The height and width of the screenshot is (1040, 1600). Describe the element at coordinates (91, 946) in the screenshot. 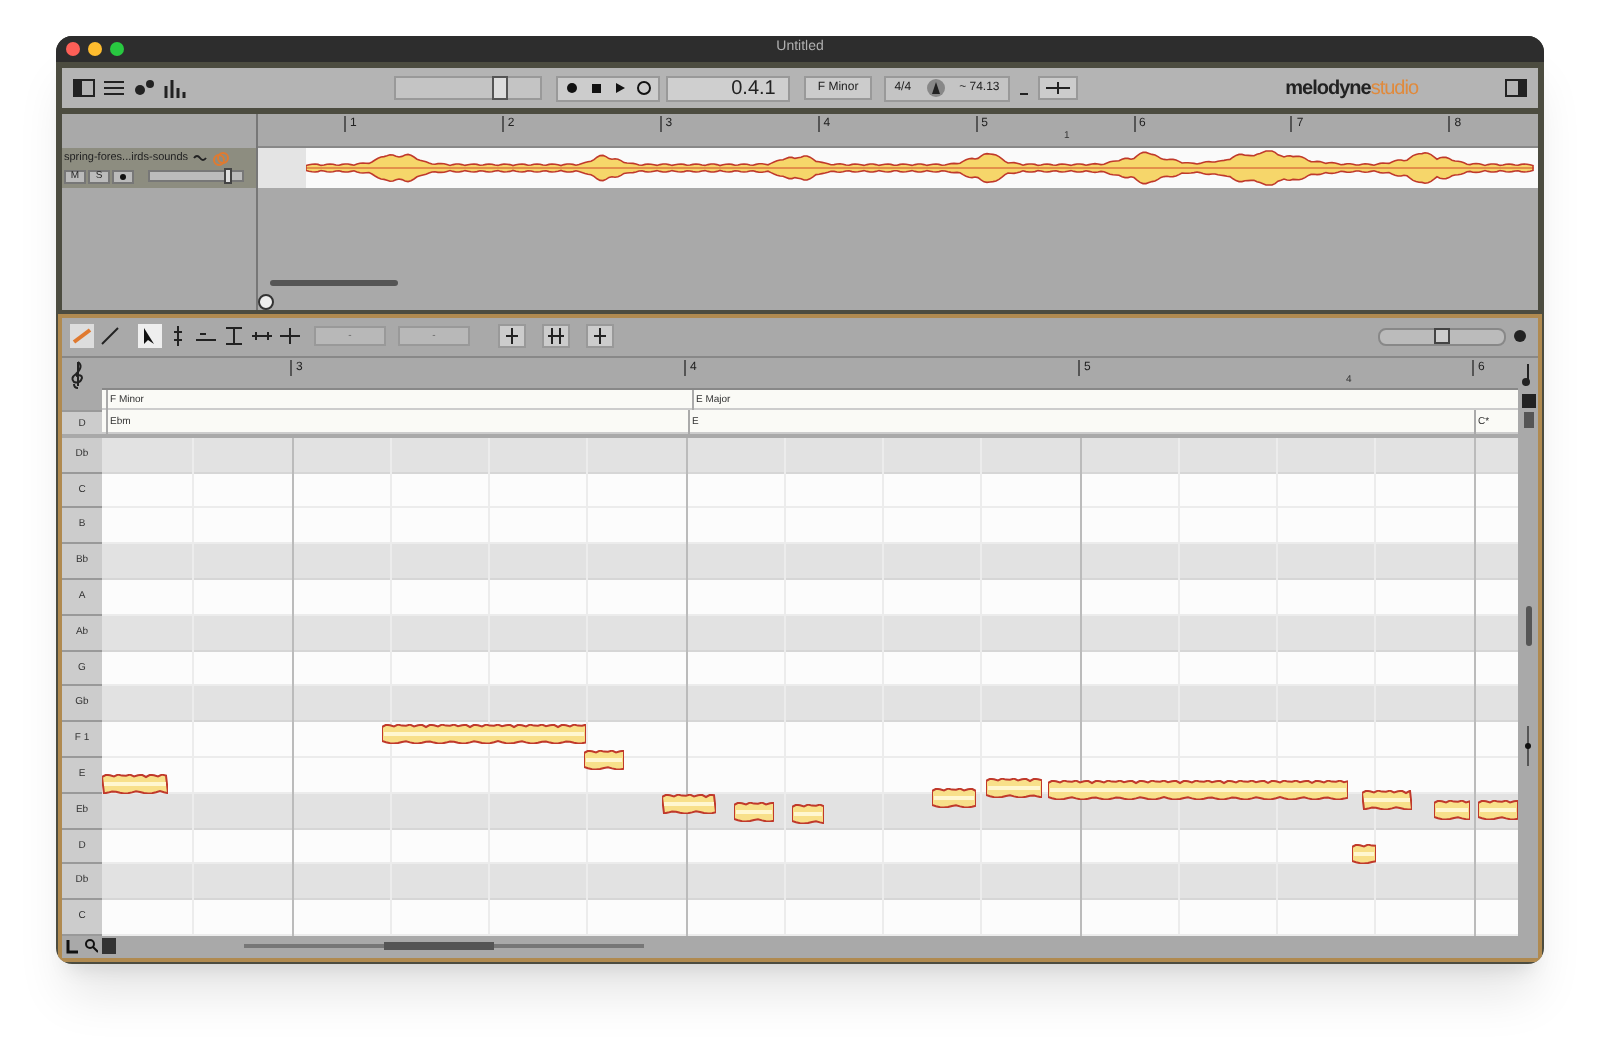

I see `magnifier-icon` at that location.